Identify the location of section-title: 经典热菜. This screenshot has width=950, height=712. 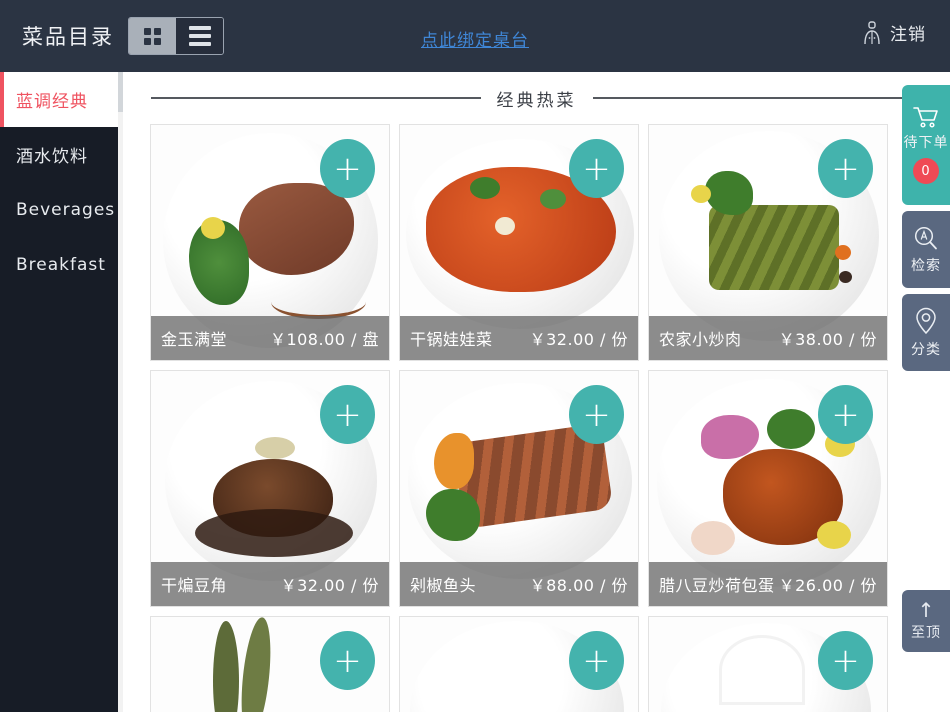
(536, 100).